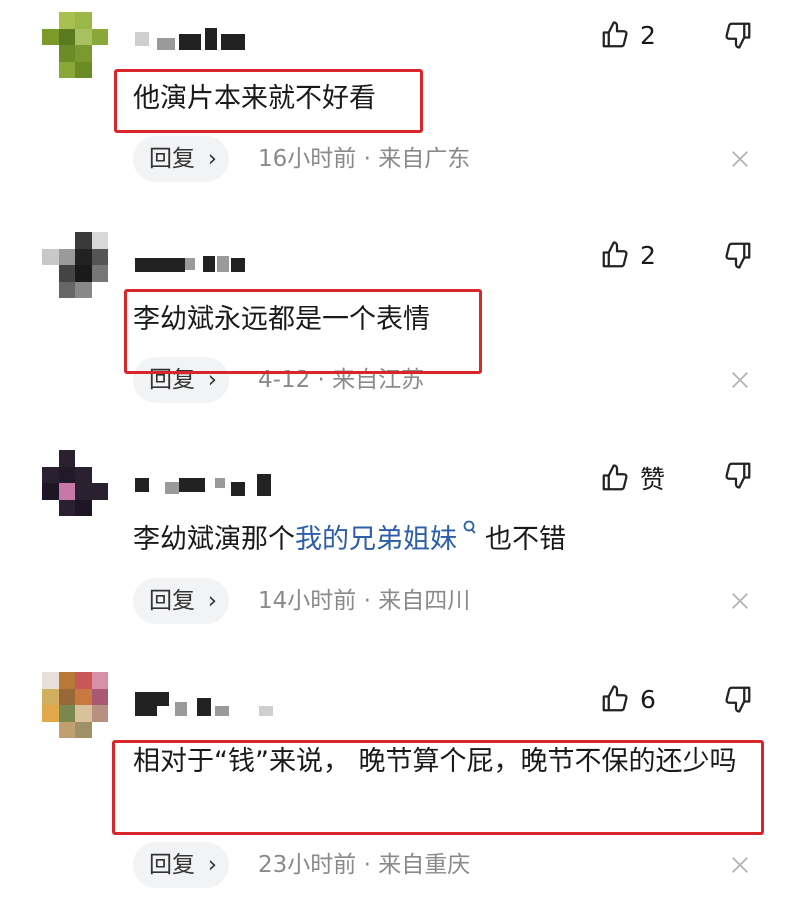 Image resolution: width=800 pixels, height=905 pixels. Describe the element at coordinates (525, 539) in the screenshot. I see `comment-text-after: 也不错` at that location.